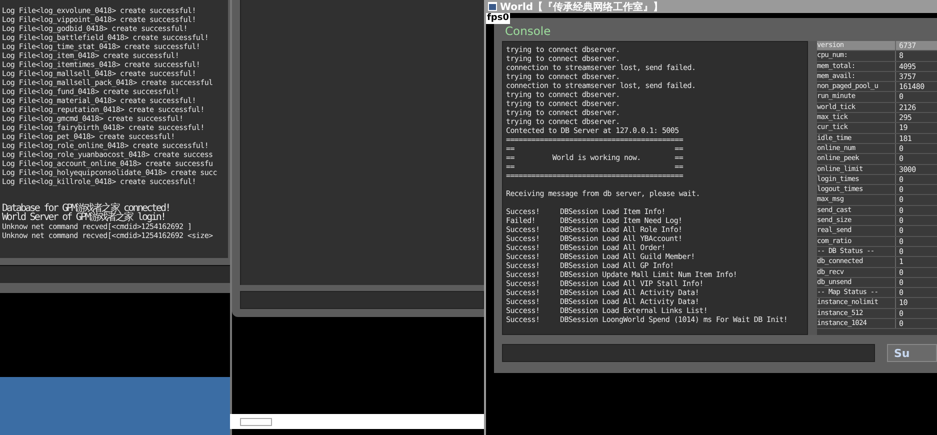 The height and width of the screenshot is (435, 937). What do you see at coordinates (582, 6) in the screenshot?
I see `window-title: World【『传承经典网络工作室』】` at bounding box center [582, 6].